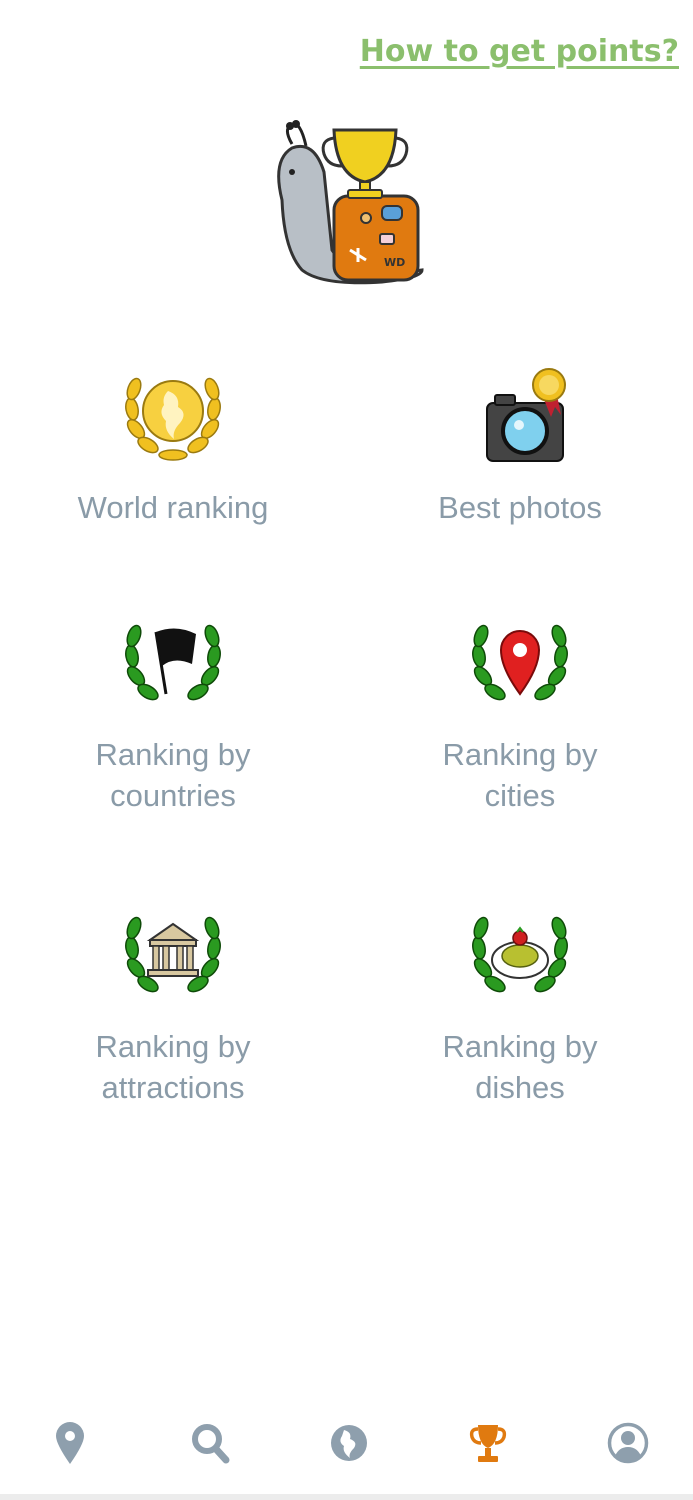 The image size is (693, 1500). What do you see at coordinates (394, 262) in the screenshot?
I see `svg-text: WD` at bounding box center [394, 262].